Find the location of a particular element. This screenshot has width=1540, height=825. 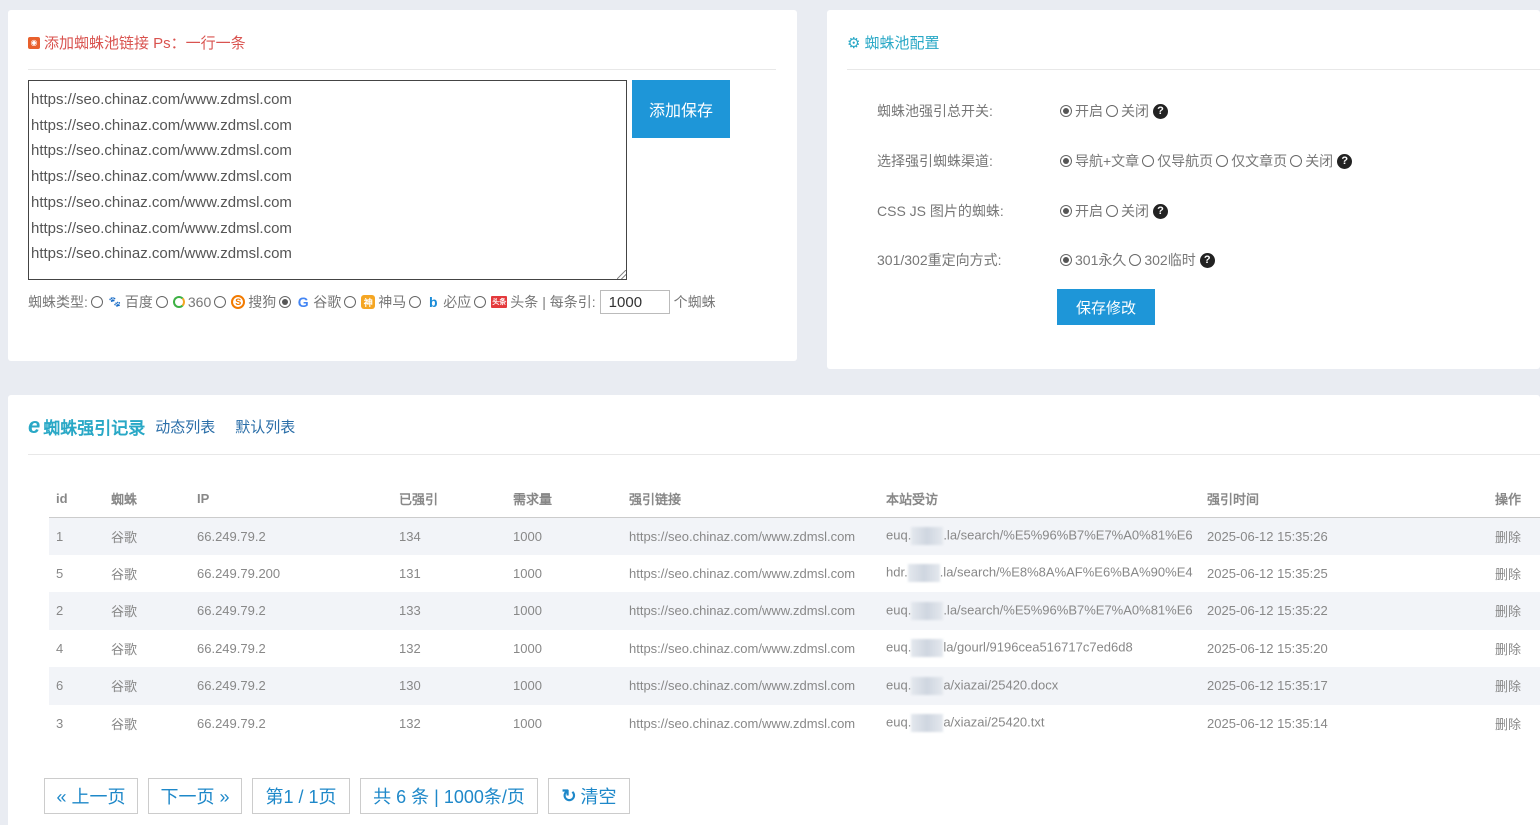

textarea-resize-handle is located at coordinates (621, 274).